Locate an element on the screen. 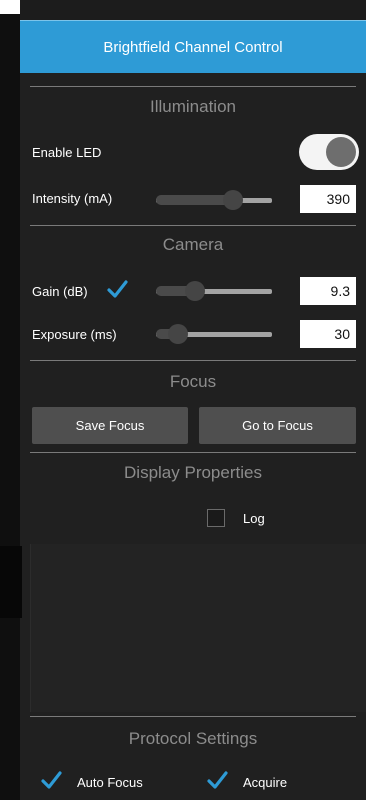  enable-led-label: Enable LED is located at coordinates (67, 152).